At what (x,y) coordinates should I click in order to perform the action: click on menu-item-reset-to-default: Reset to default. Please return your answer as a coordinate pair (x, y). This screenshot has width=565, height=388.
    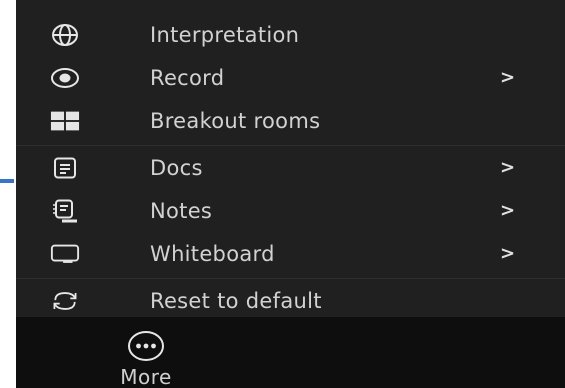
    Looking at the image, I should click on (290, 300).